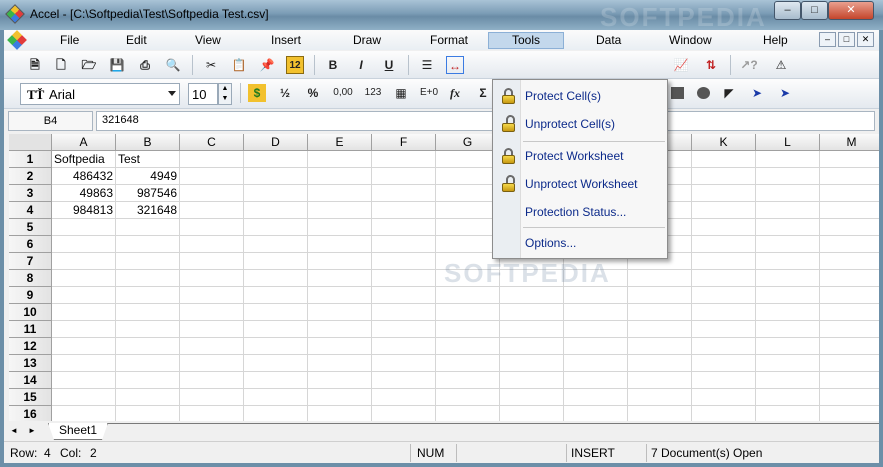  Describe the element at coordinates (148, 159) in the screenshot. I see `grid-cell: Test` at that location.